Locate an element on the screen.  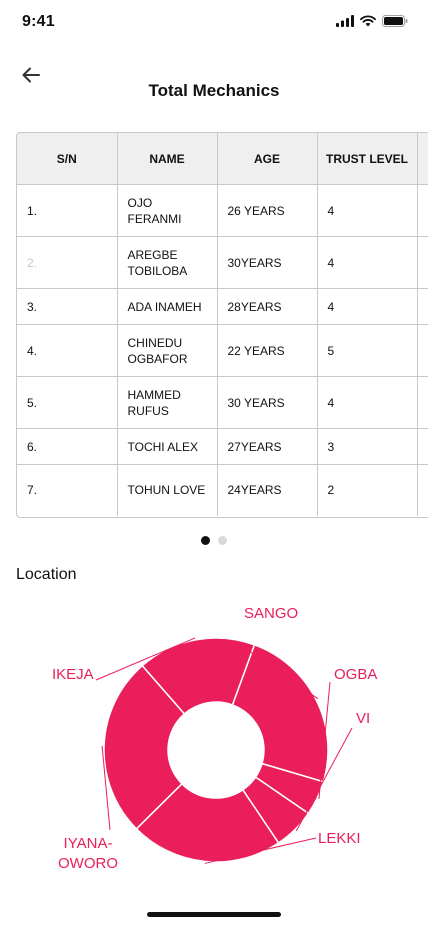
data-label-ikeja: IKEJA is located at coordinates (73, 674).